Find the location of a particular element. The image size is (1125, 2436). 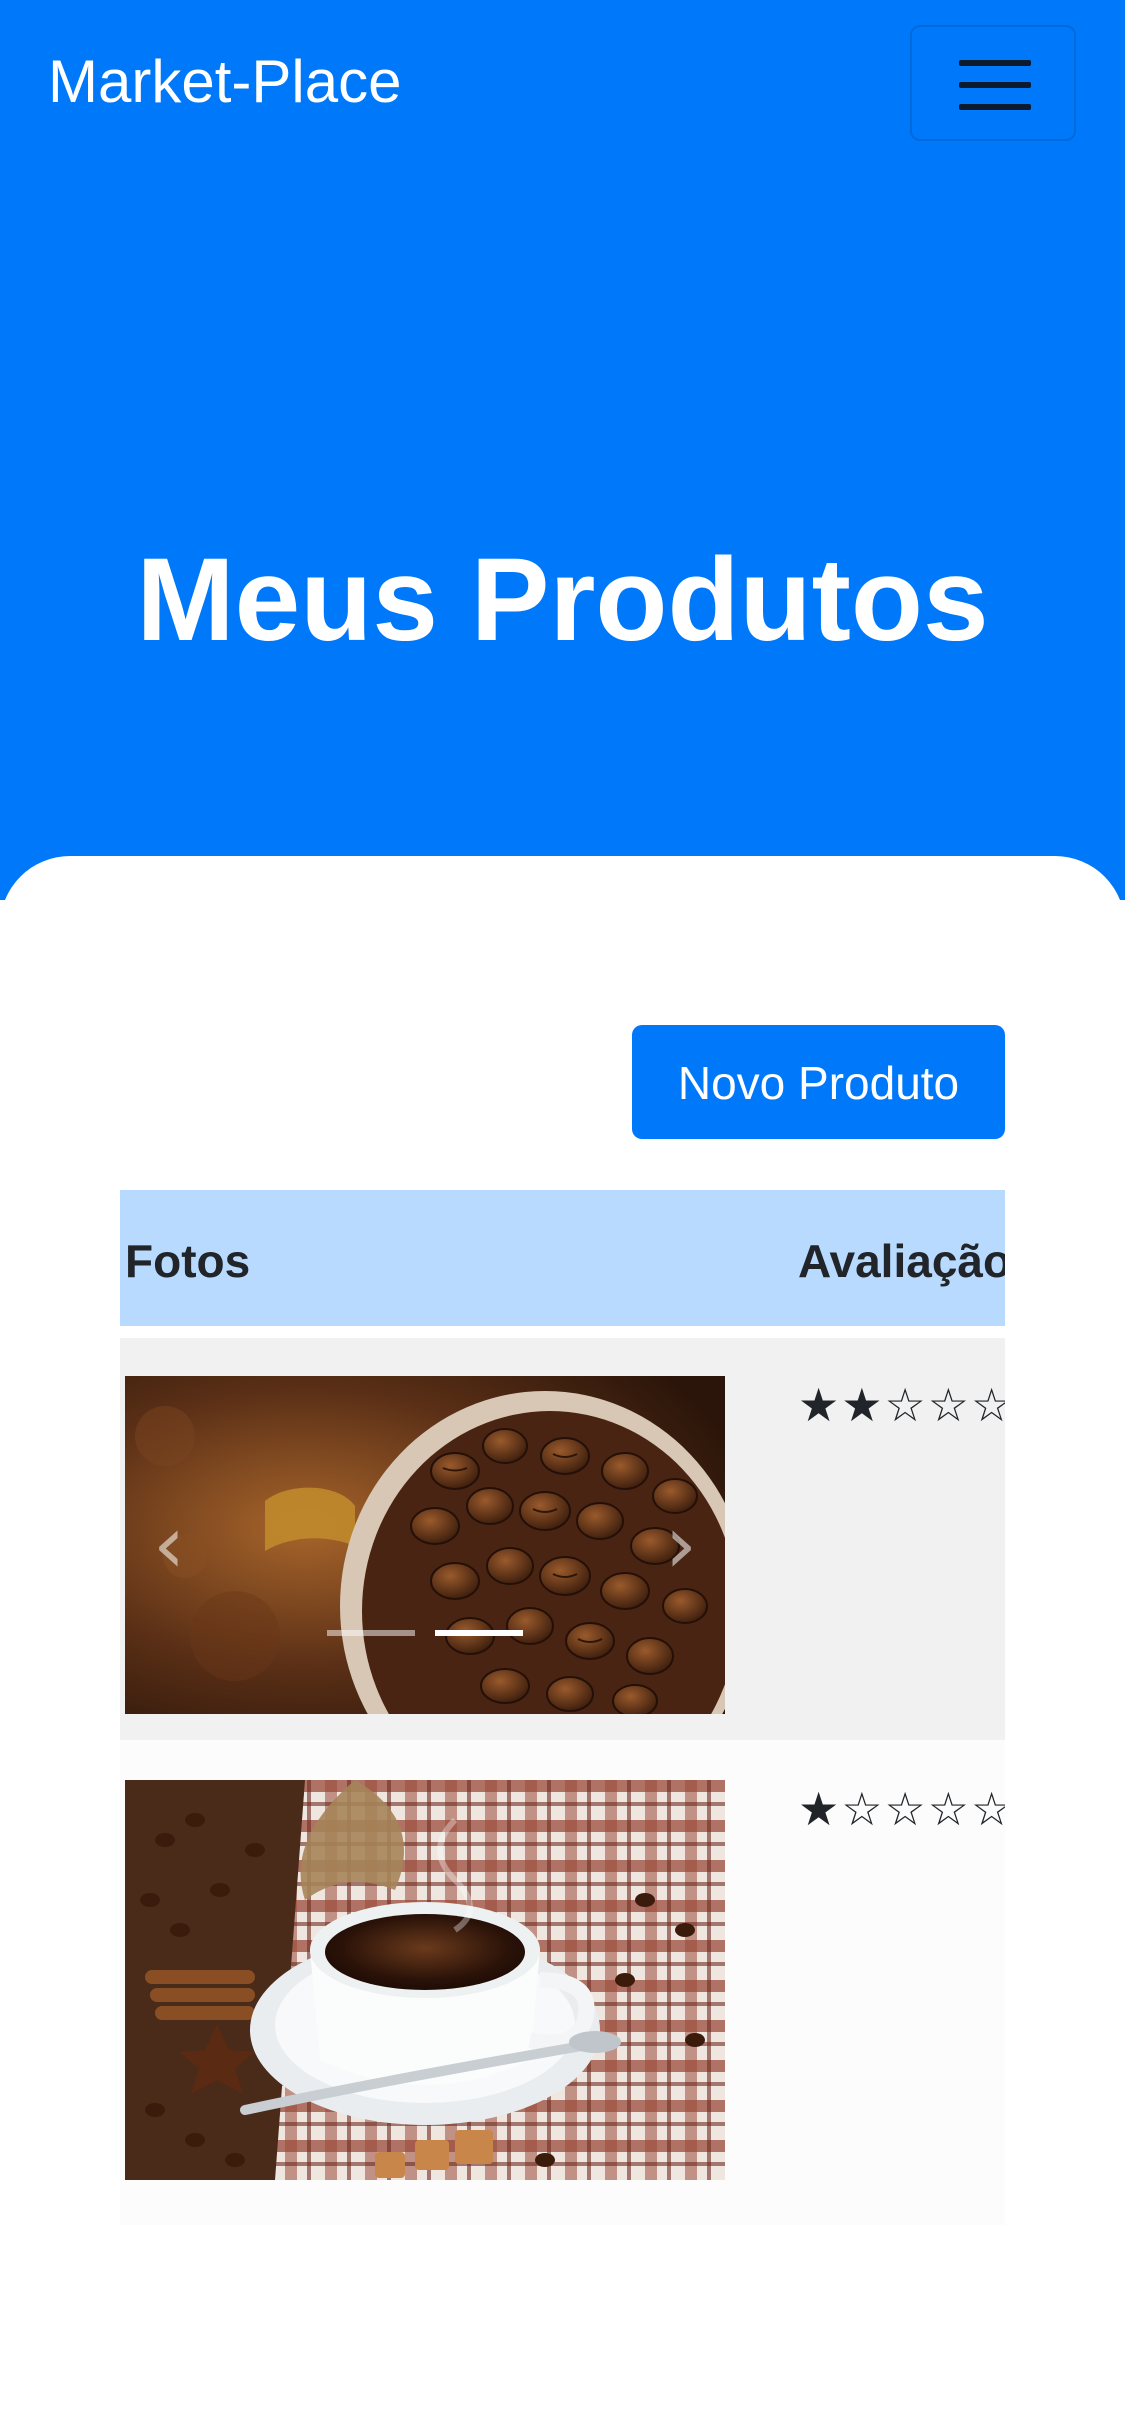

cup-of-coffee-photo is located at coordinates (425, 1980).